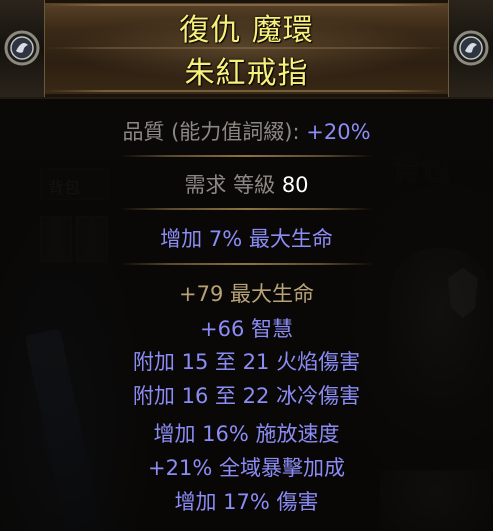 Image resolution: width=493 pixels, height=531 pixels. What do you see at coordinates (211, 132) in the screenshot?
I see `quality-label: 品質 (能力值詞綴):` at bounding box center [211, 132].